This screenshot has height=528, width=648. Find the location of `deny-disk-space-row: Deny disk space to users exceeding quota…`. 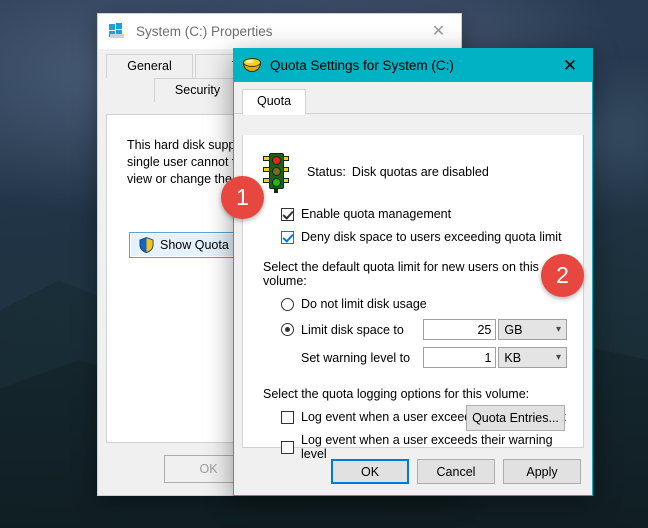

deny-disk-space-row: Deny disk space to users exceeding quota… is located at coordinates (424, 237).